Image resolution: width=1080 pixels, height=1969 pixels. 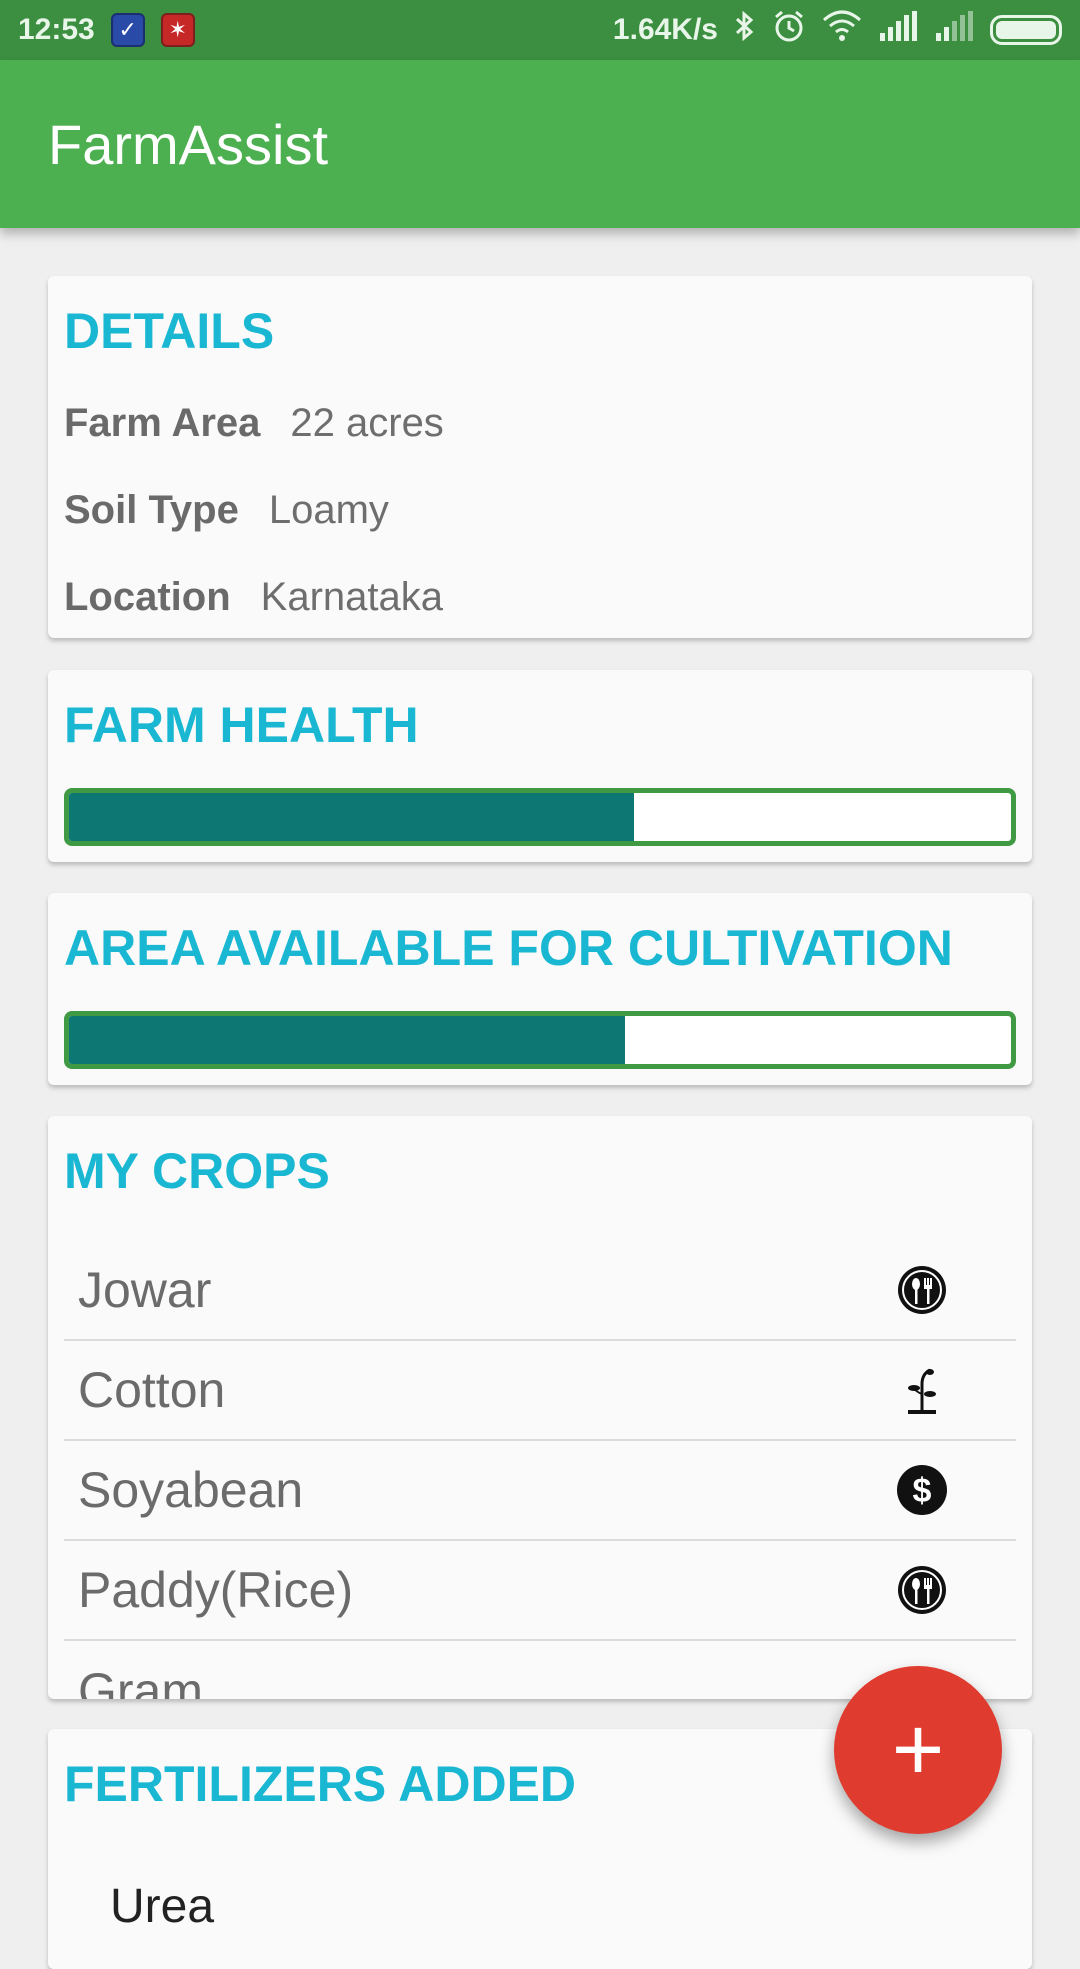 I want to click on status-bar: 12:53 ✓ ✶ 1.64K/s, so click(x=540, y=30).